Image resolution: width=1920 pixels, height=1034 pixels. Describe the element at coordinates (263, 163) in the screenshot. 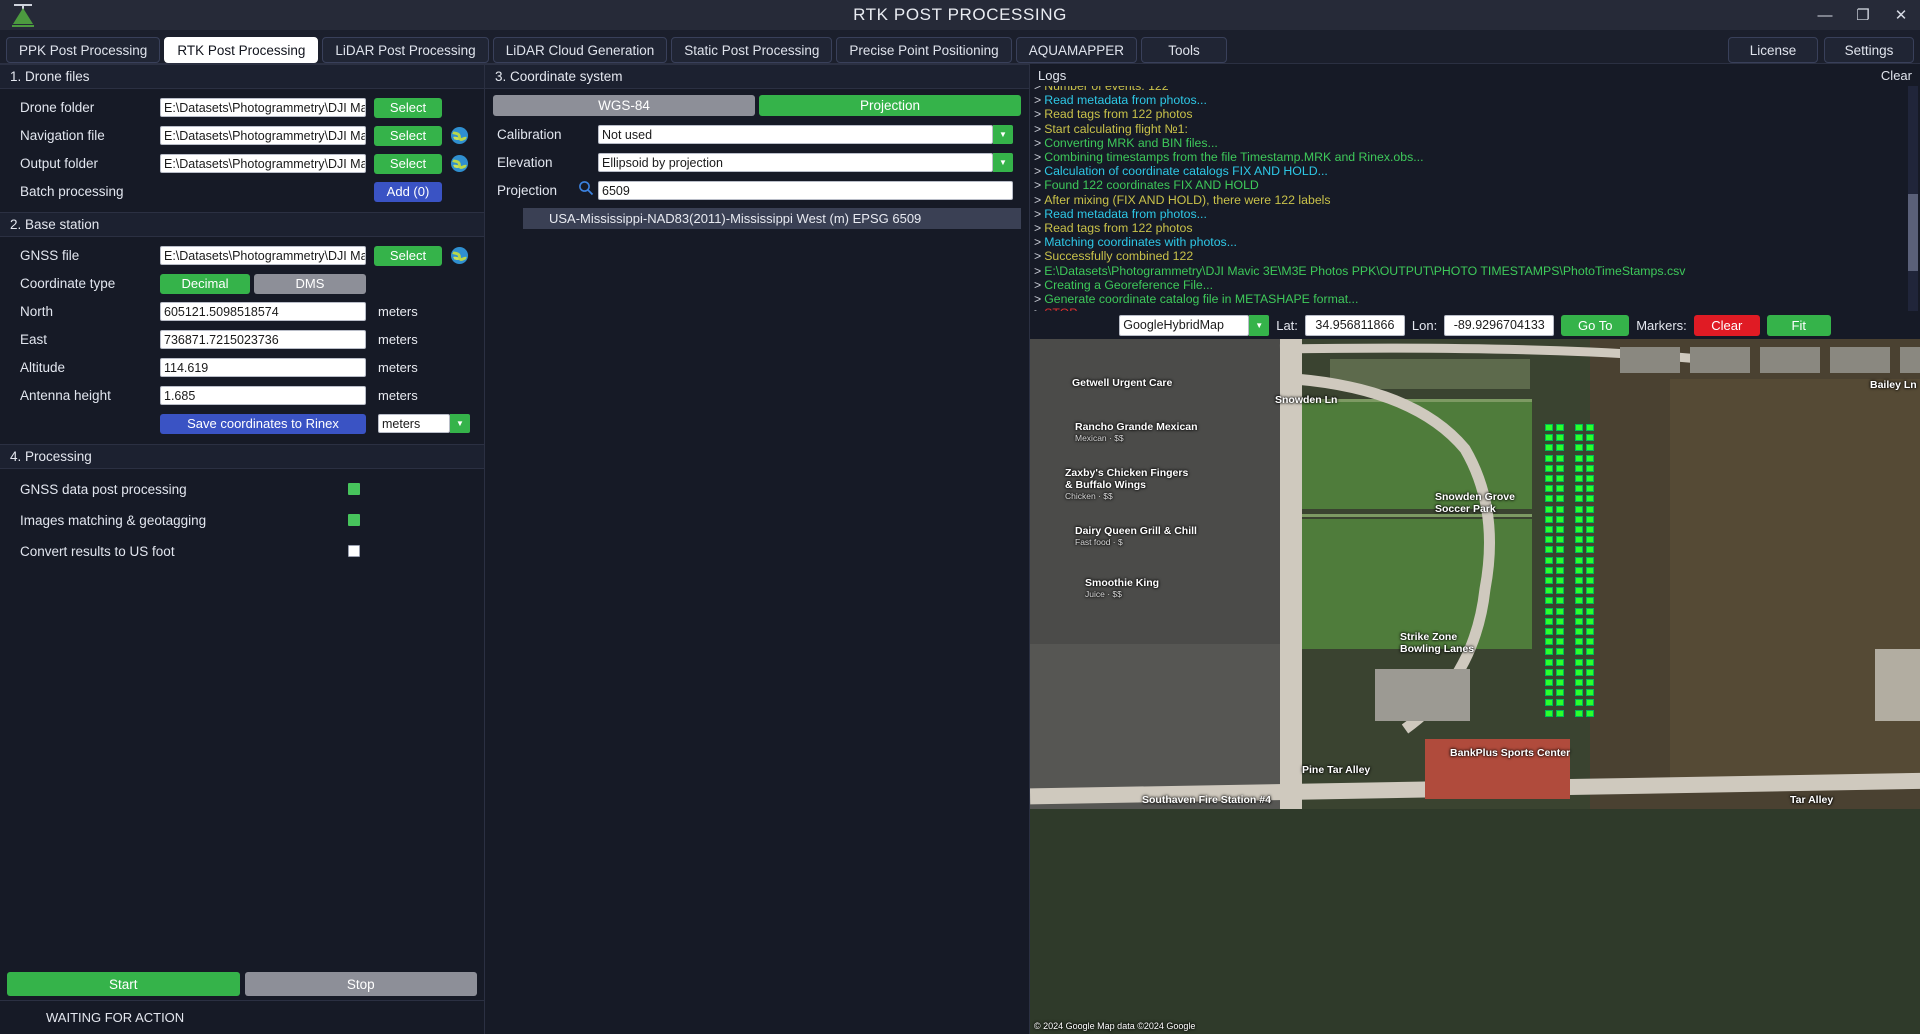

I see `output-folder-input: E:\Datasets\Photogrammetry\DJI Mavic 3E` at that location.